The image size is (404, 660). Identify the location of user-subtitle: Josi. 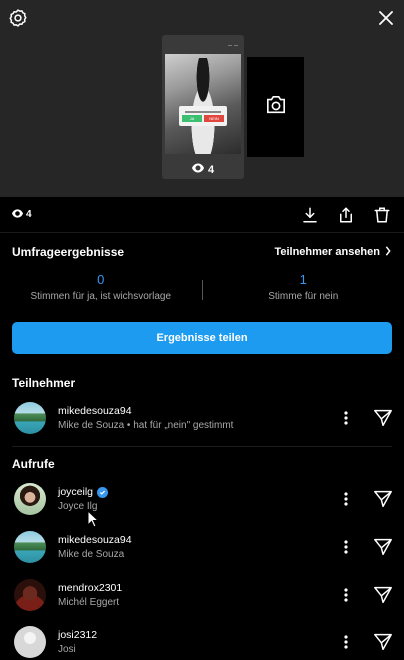
(67, 649).